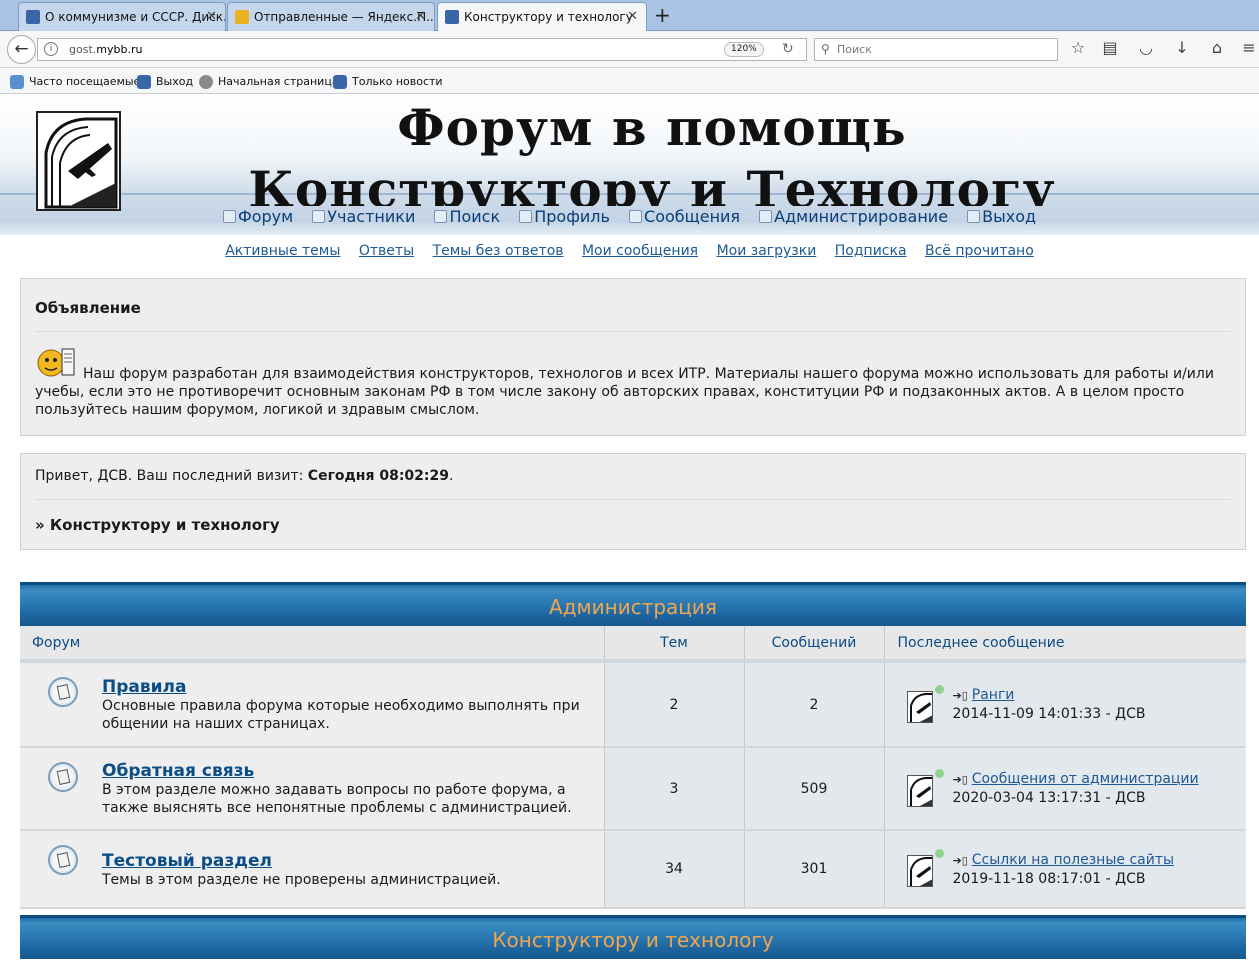  I want to click on nav-search: Поиск, so click(467, 216).